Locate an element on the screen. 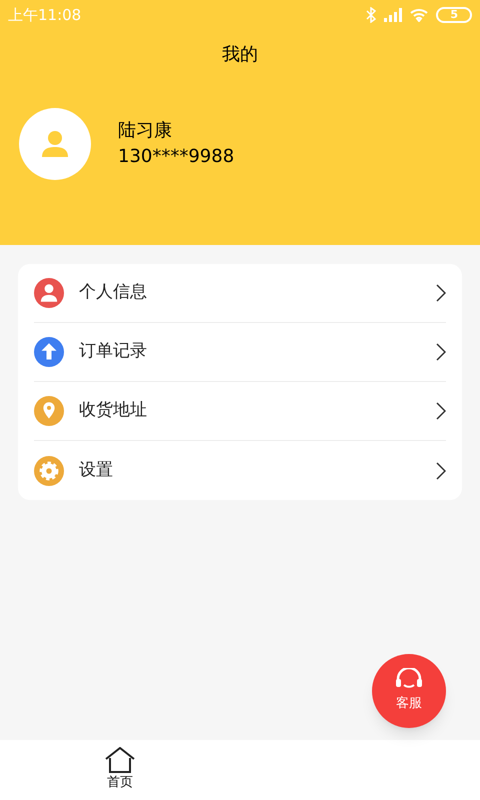 Image resolution: width=480 pixels, height=800 pixels. wifi-icon is located at coordinates (419, 15).